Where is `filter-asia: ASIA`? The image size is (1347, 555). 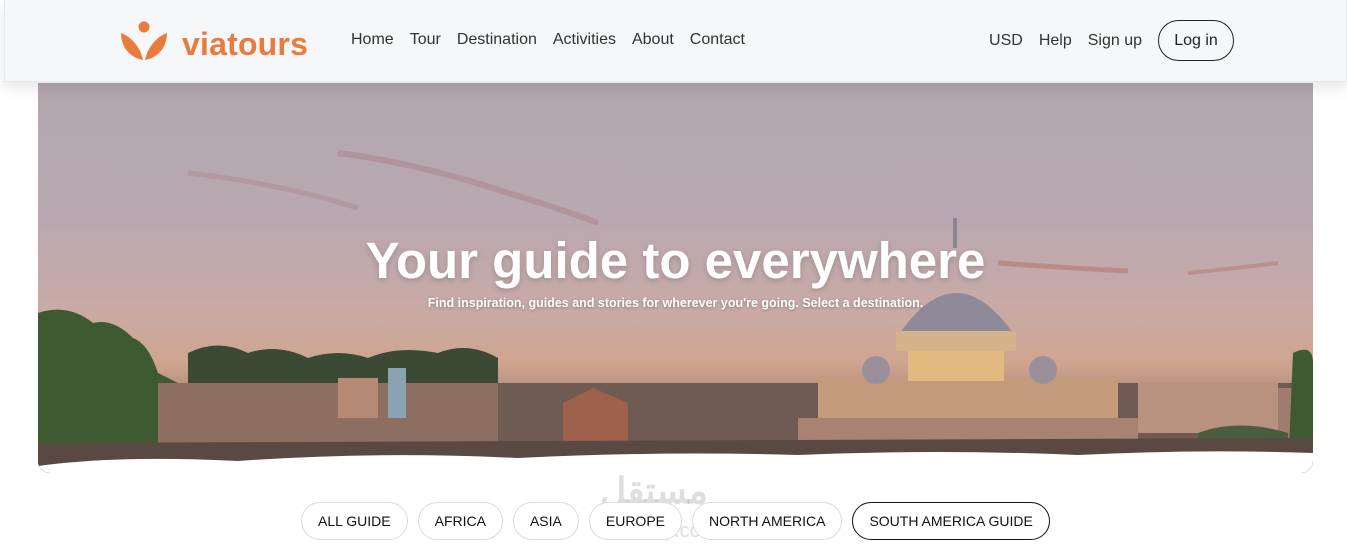 filter-asia: ASIA is located at coordinates (545, 521).